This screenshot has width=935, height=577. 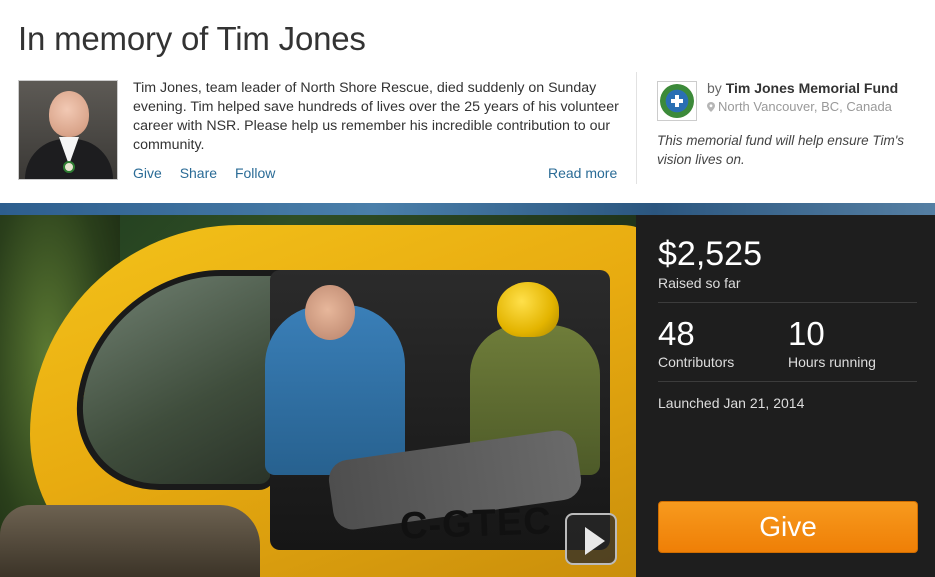 I want to click on play-button, so click(x=591, y=539).